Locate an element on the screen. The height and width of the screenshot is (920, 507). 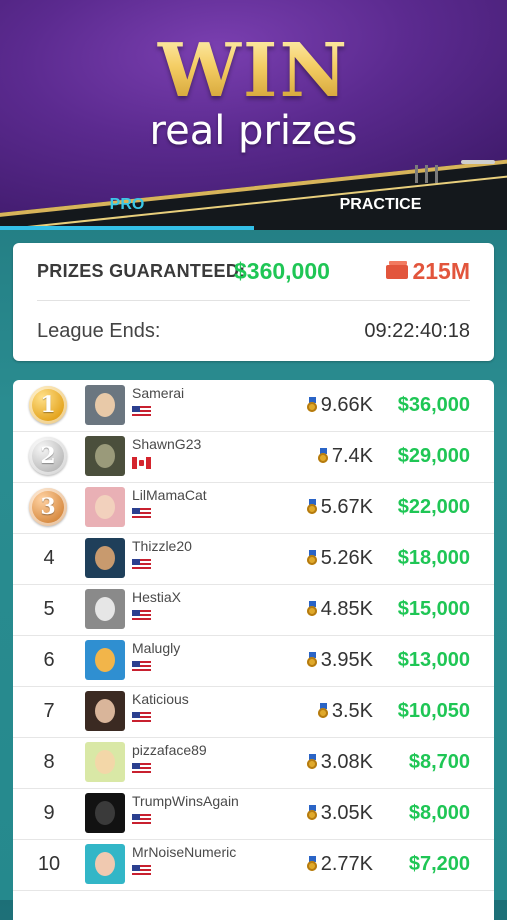
leaderboard-row: 6 Malugly 3.95K $13,000 is located at coordinates (253, 661).